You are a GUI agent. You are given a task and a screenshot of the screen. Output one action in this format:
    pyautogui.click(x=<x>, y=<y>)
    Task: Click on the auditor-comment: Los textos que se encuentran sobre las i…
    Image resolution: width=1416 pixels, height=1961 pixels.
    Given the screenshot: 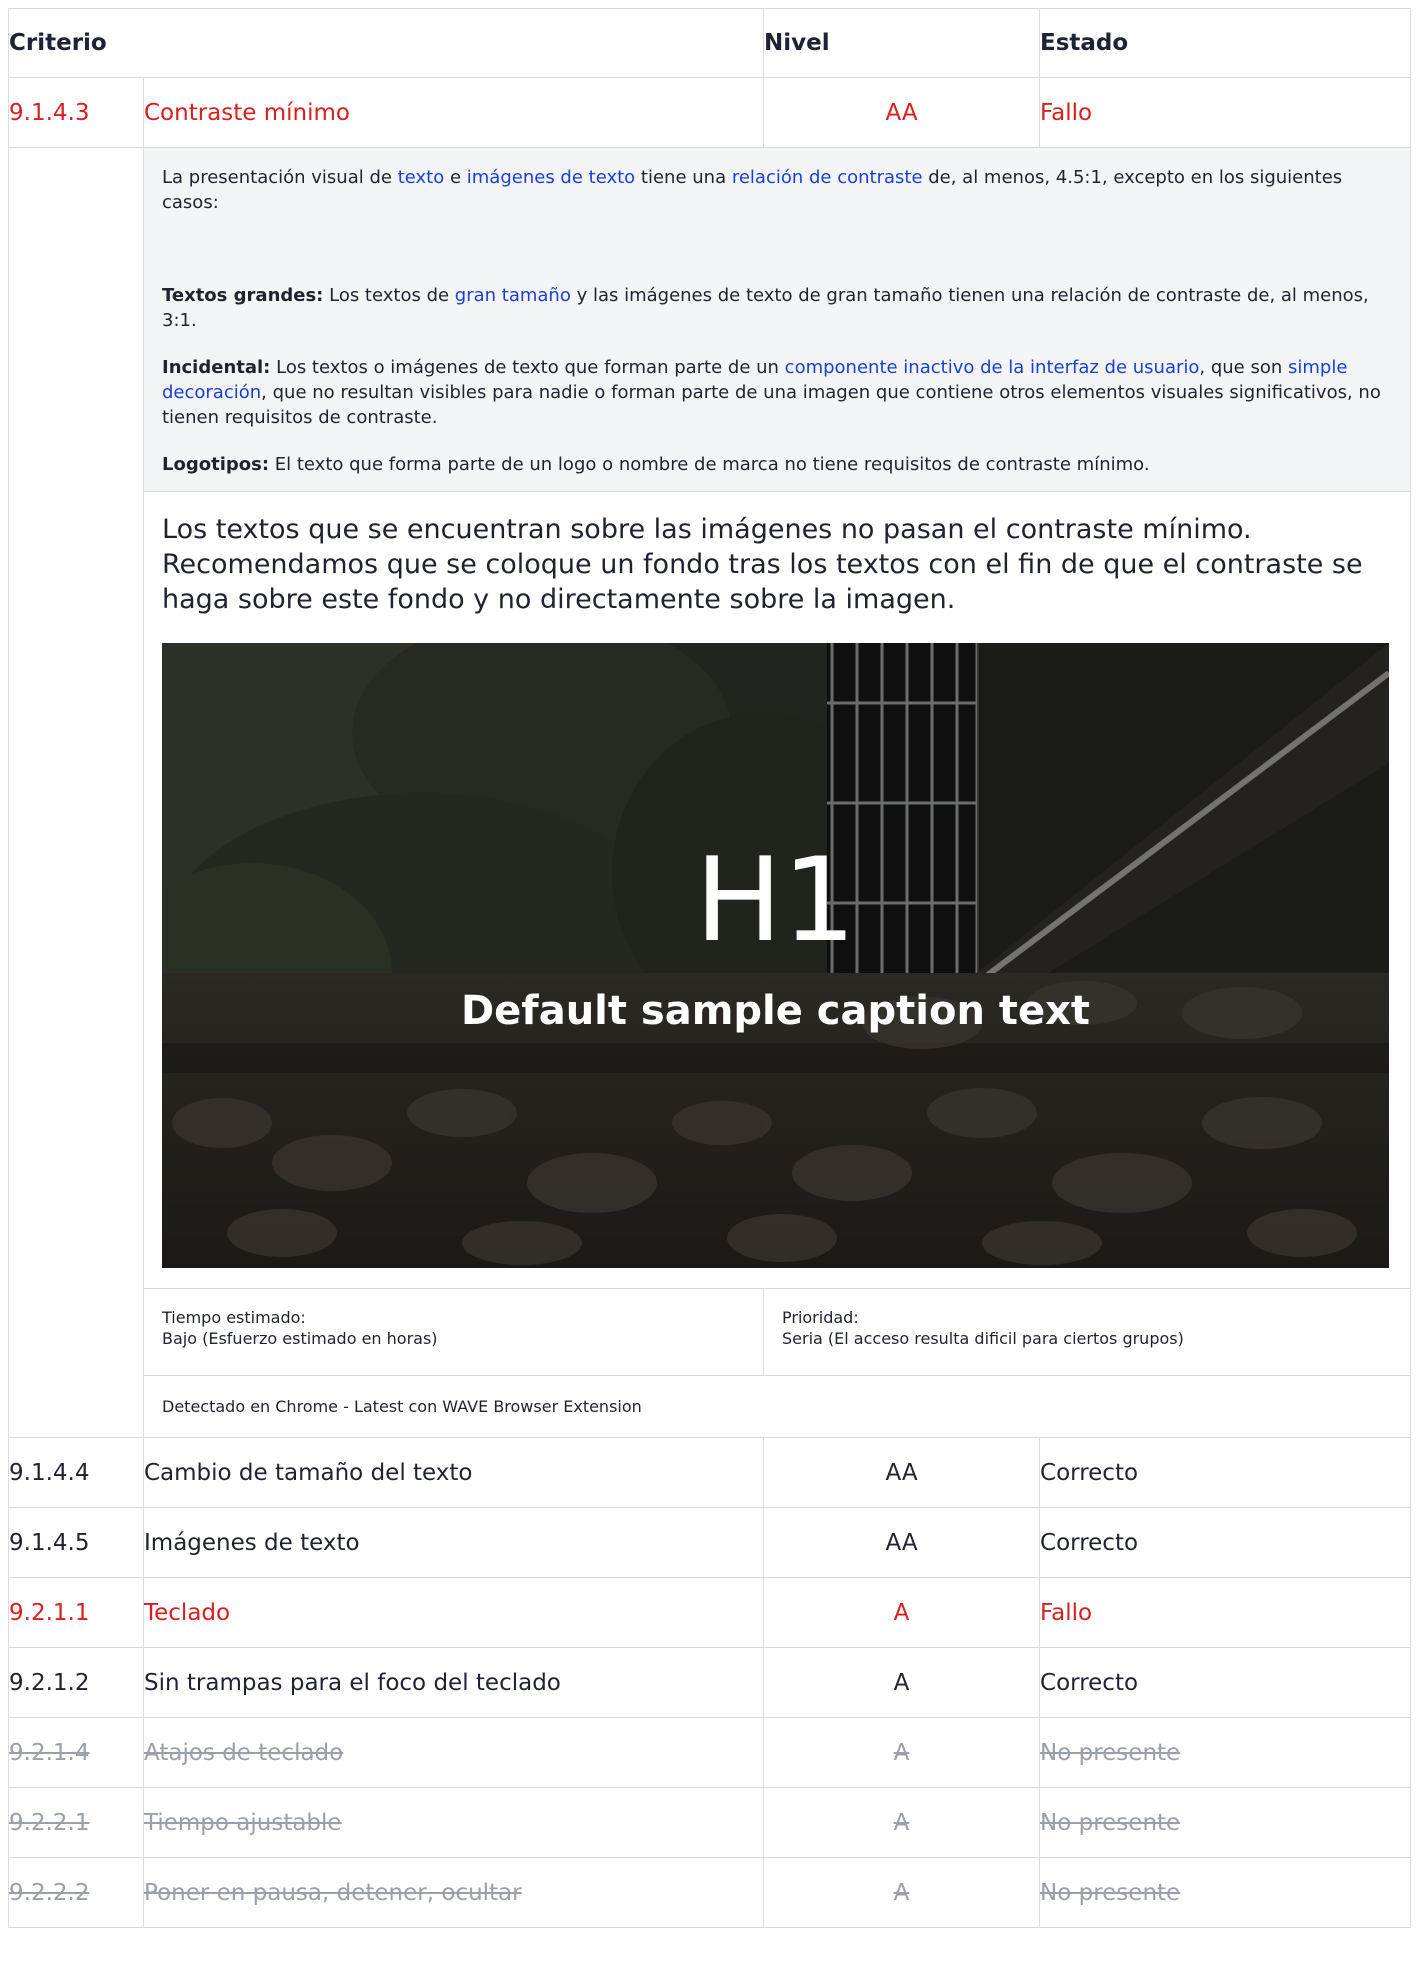 What is the action you would take?
    pyautogui.click(x=777, y=567)
    